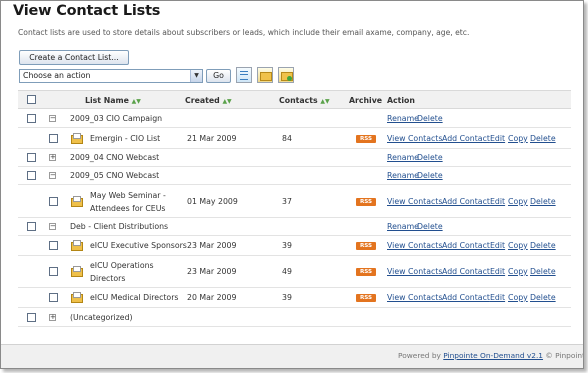 Image resolution: width=588 pixels, height=373 pixels. What do you see at coordinates (111, 76) in the screenshot?
I see `action-dropdown: Choose an action ▼` at bounding box center [111, 76].